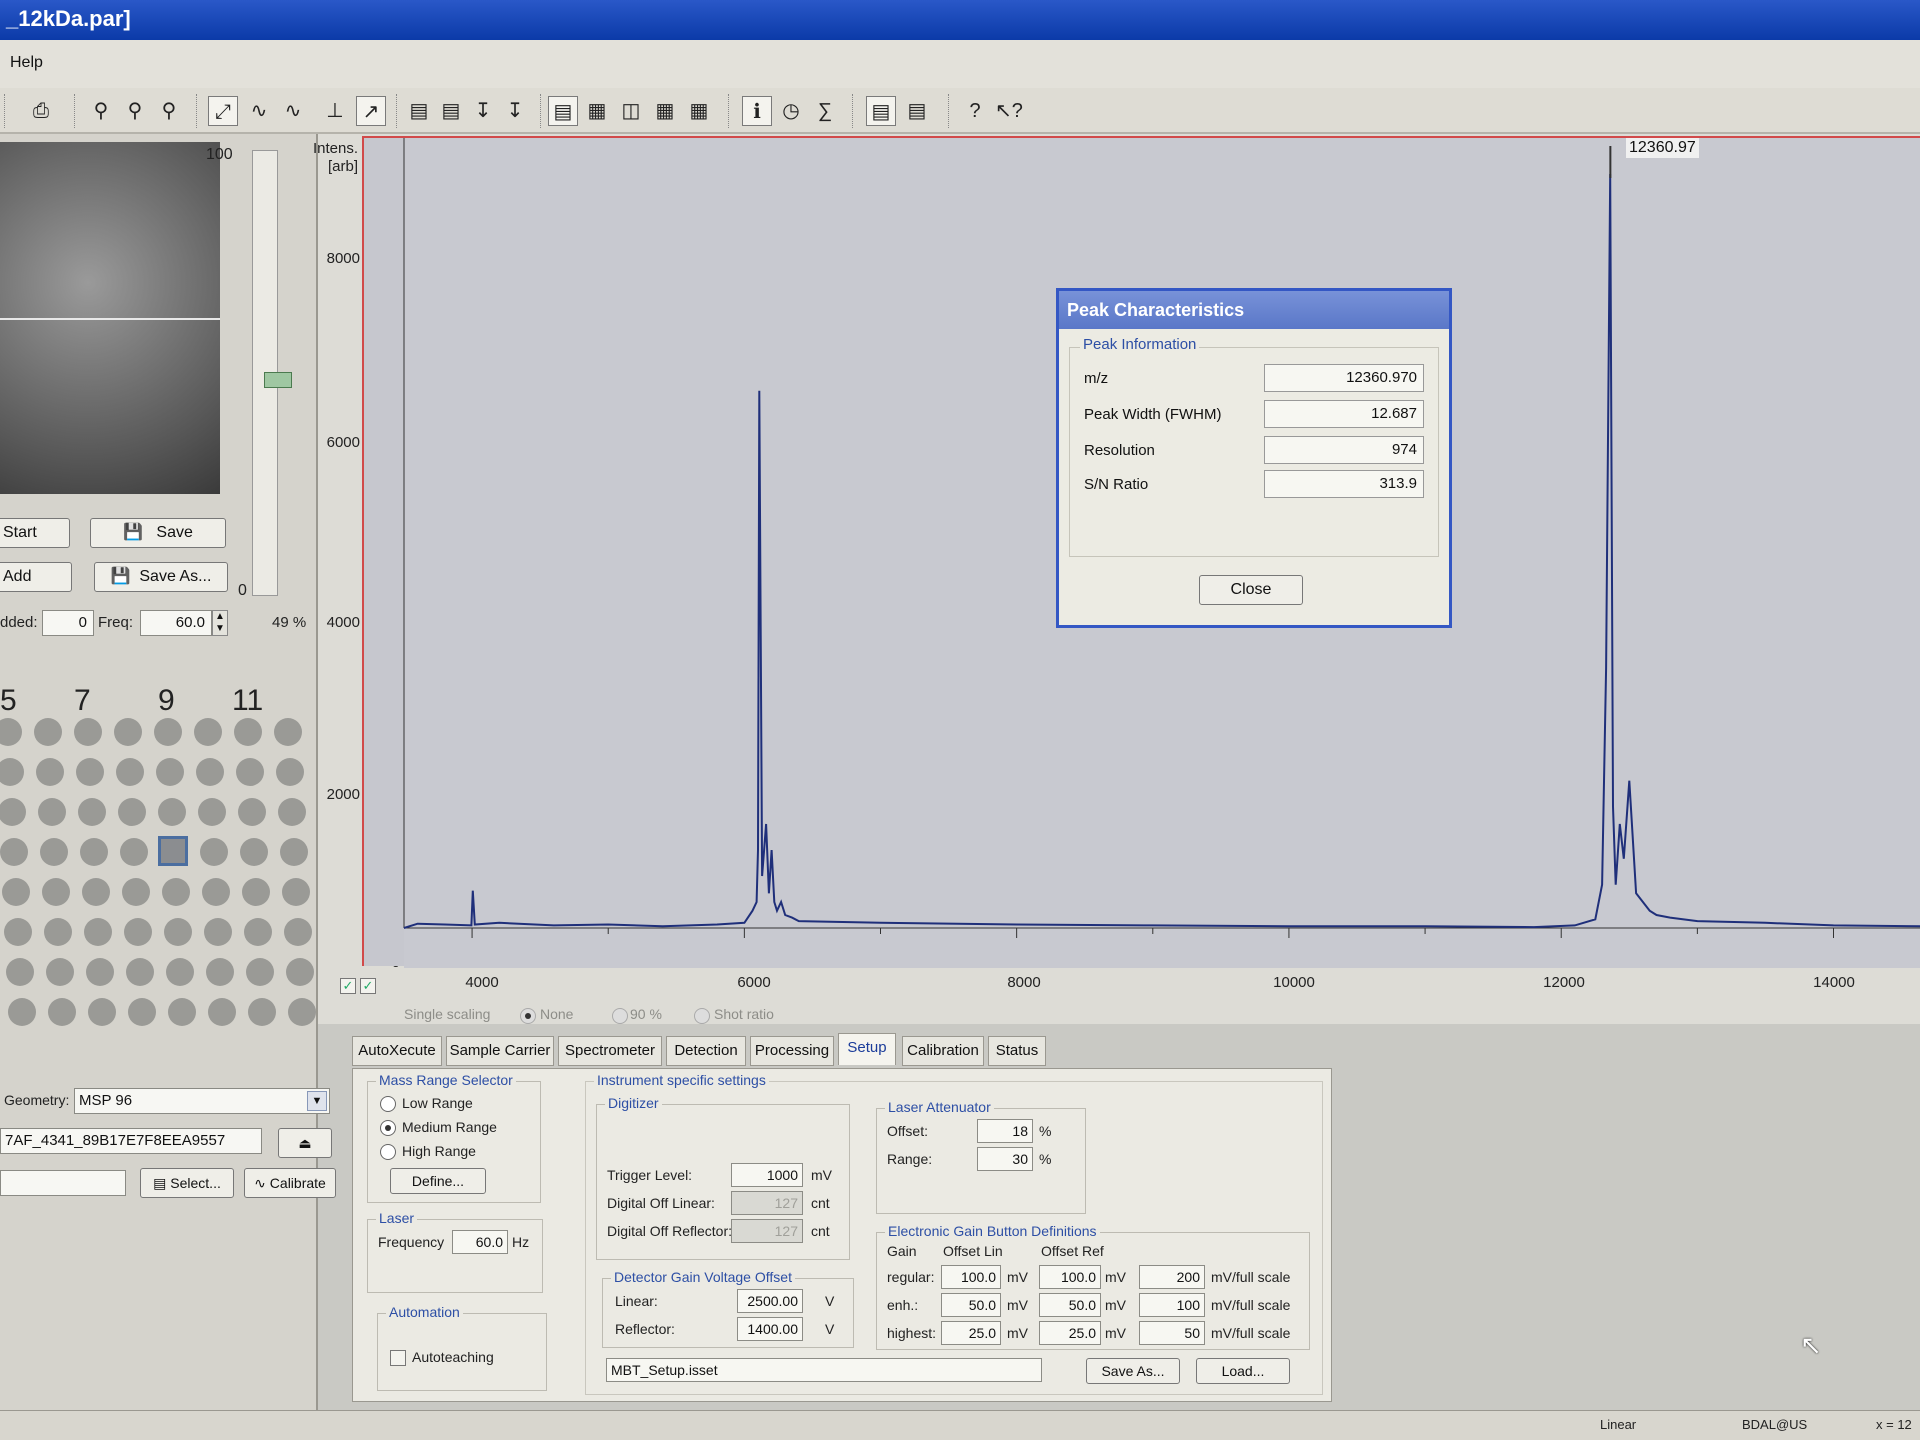 This screenshot has height=1440, width=1920. I want to click on medium-range-radio, so click(388, 1128).